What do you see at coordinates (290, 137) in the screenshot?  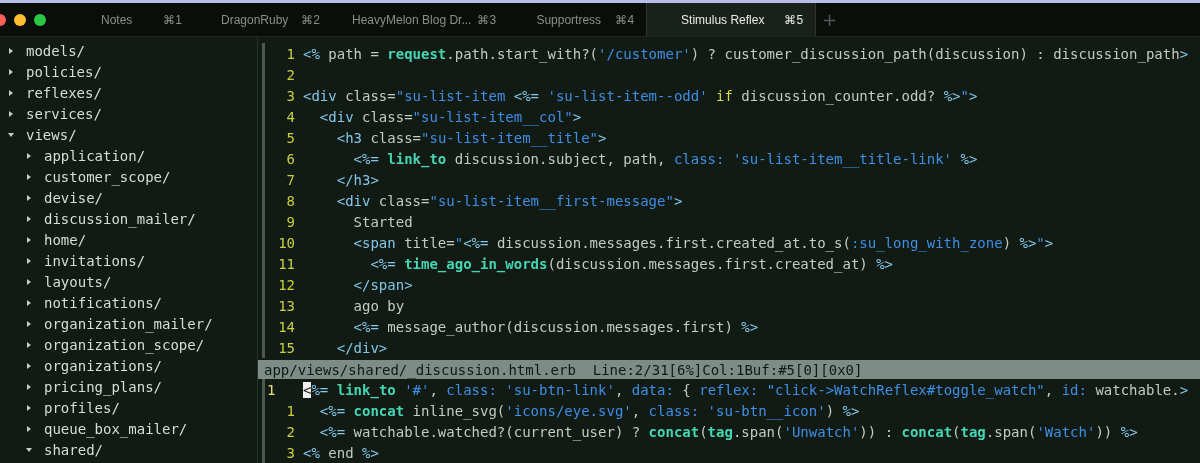 I see `line-number: 5` at bounding box center [290, 137].